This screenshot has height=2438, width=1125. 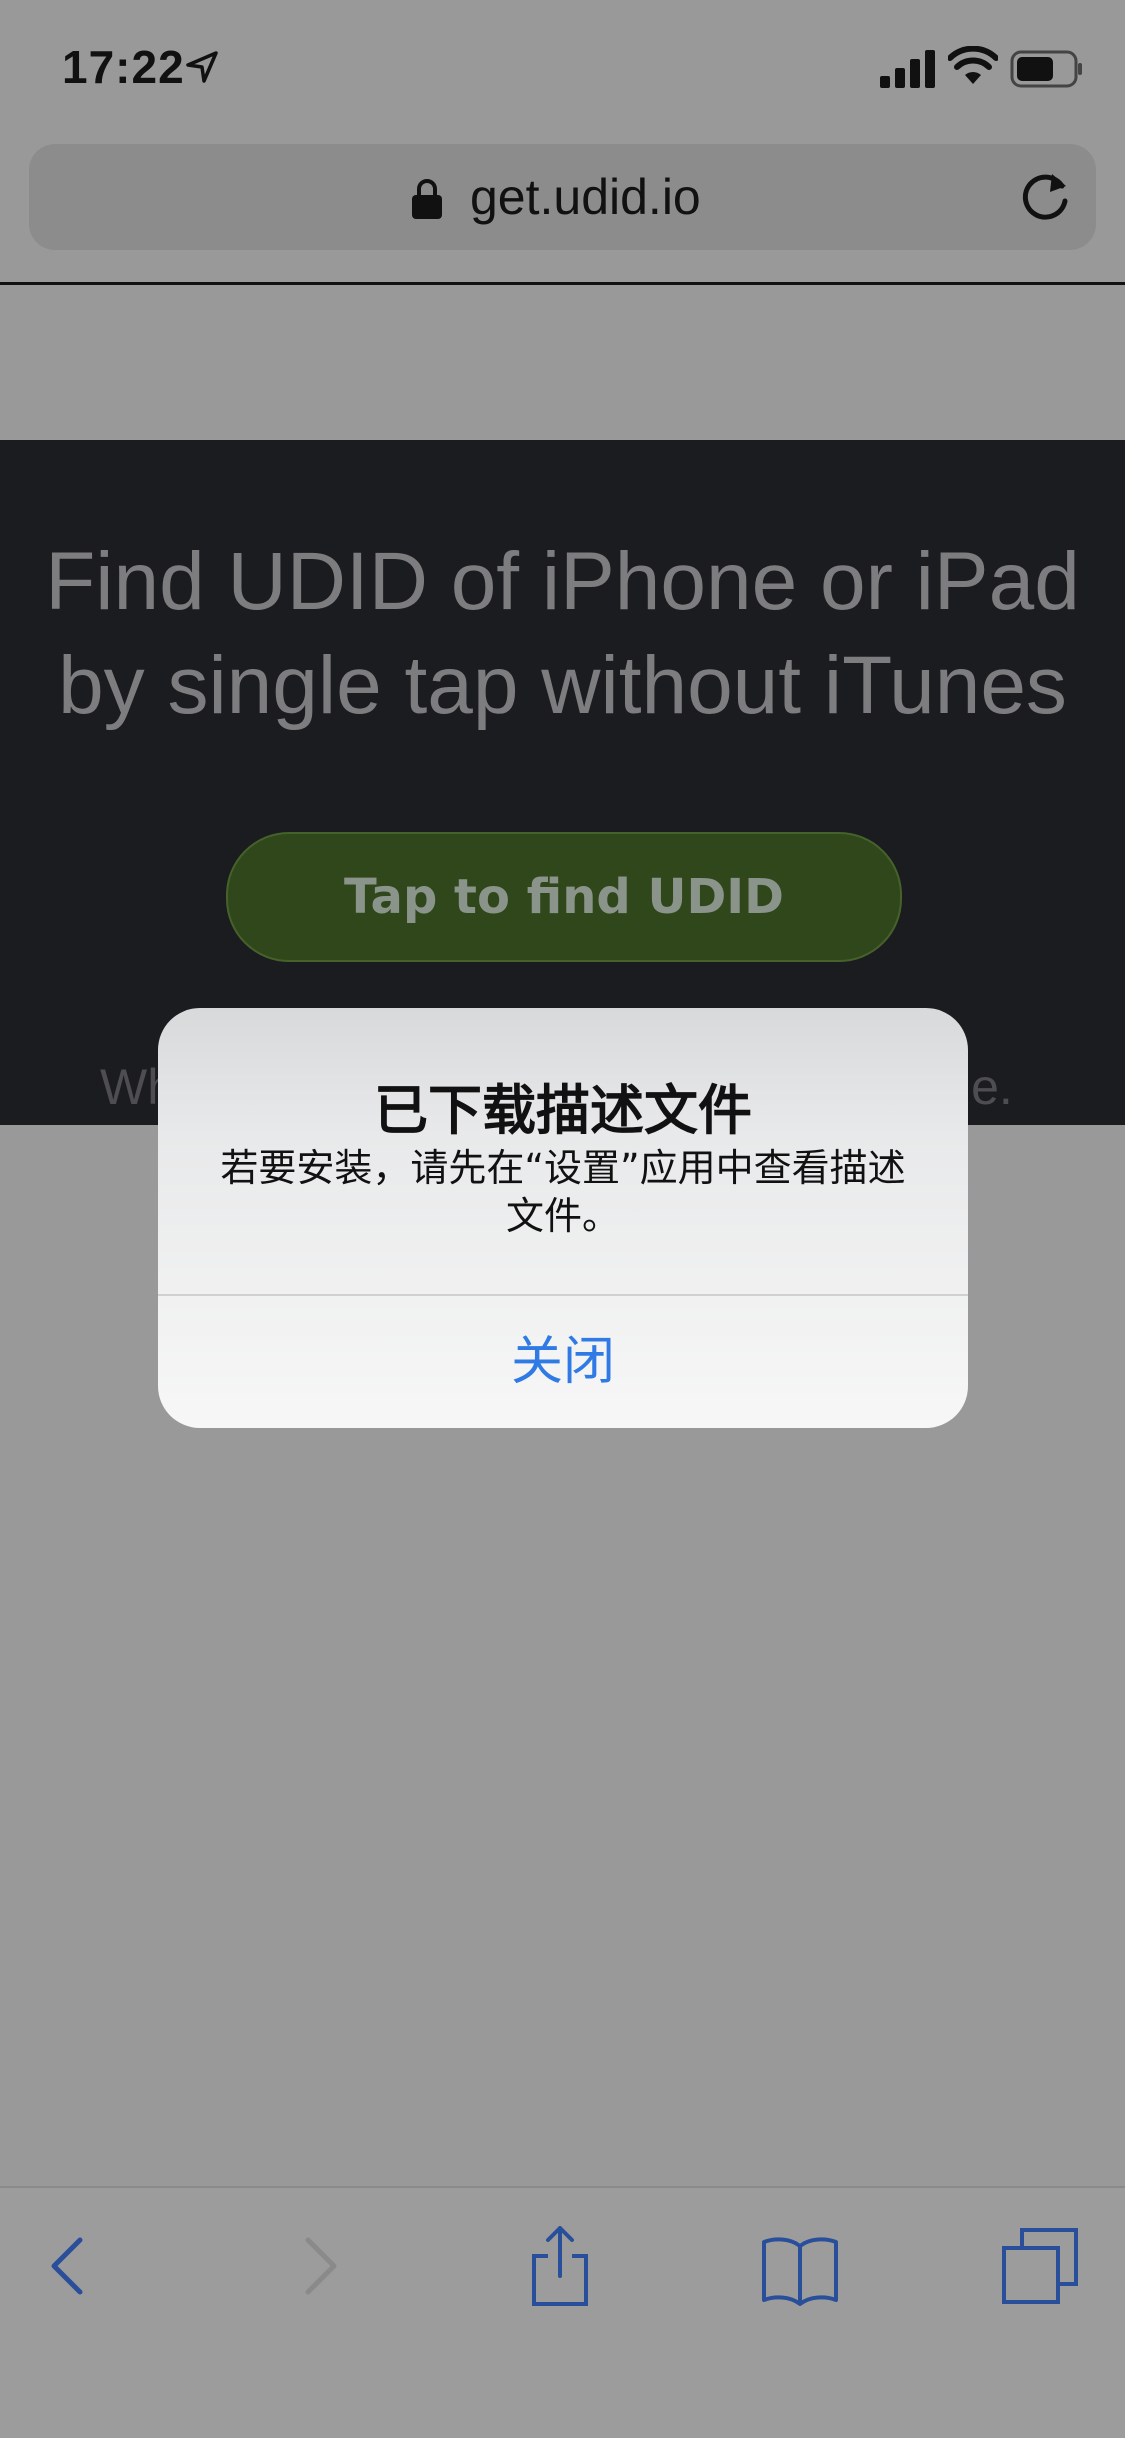 What do you see at coordinates (202, 67) in the screenshot?
I see `location-icon` at bounding box center [202, 67].